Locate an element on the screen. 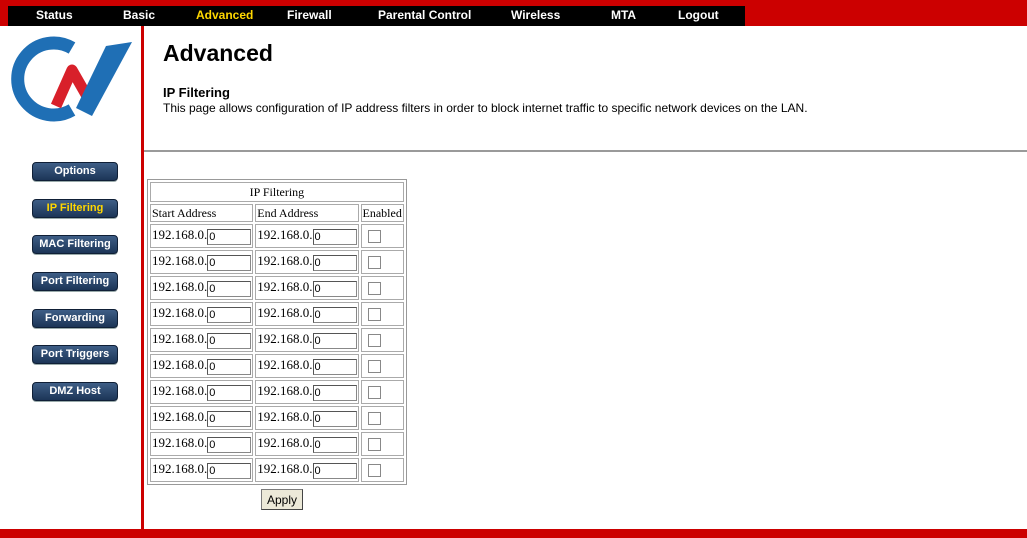 The image size is (1027, 538). sidebar-item-dmz-host: DMZ Host is located at coordinates (75, 391).